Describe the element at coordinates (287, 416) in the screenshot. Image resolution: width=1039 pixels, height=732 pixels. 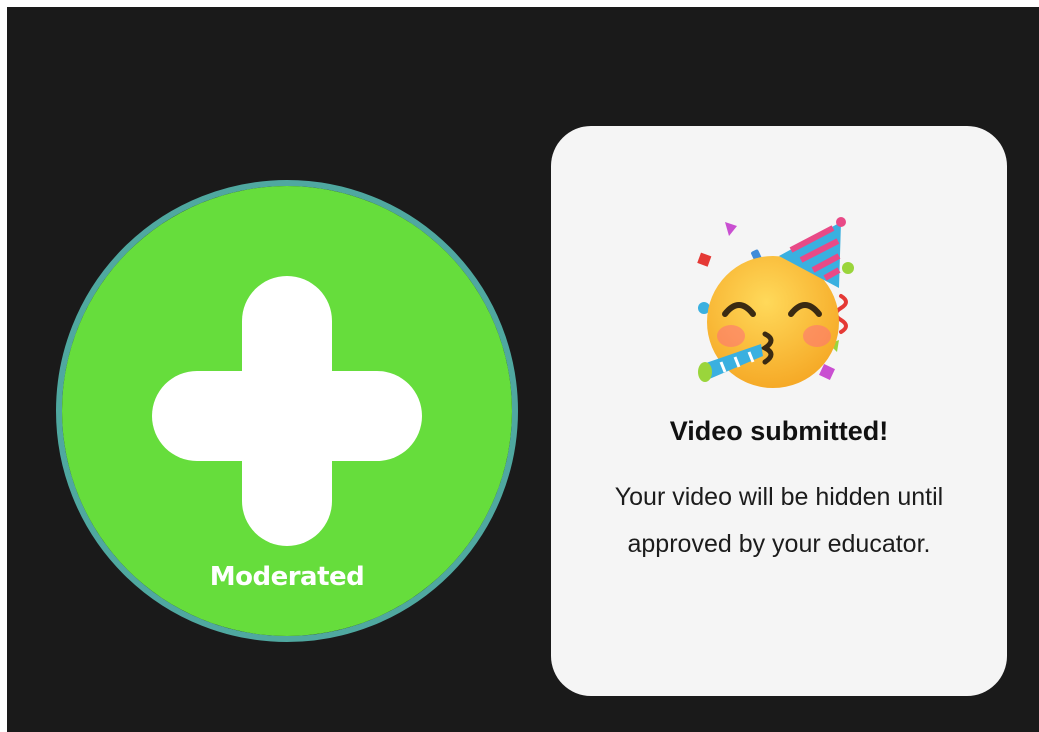
I see `plus-icon-horizontal` at that location.